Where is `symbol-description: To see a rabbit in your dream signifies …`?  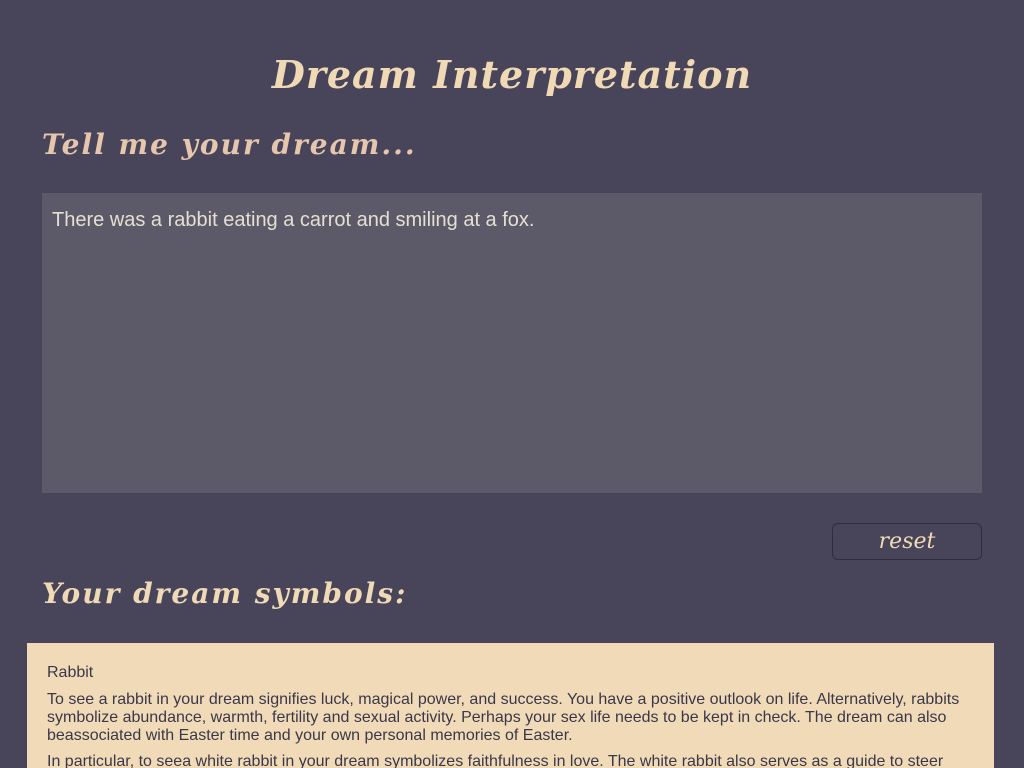 symbol-description: To see a rabbit in your dream signifies … is located at coordinates (503, 717).